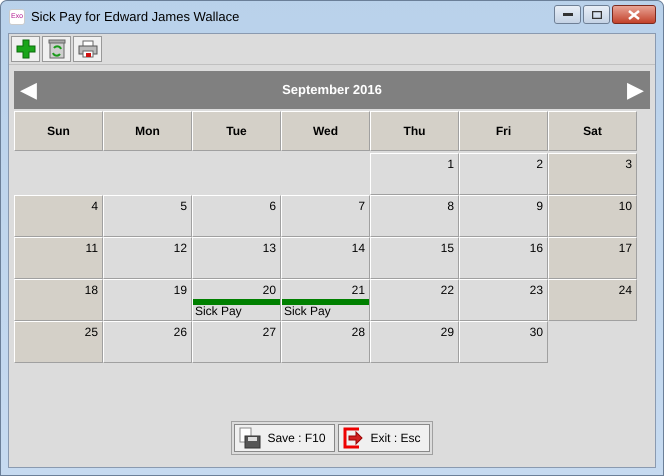 This screenshot has height=476, width=664. I want to click on day-cell: 26, so click(147, 342).